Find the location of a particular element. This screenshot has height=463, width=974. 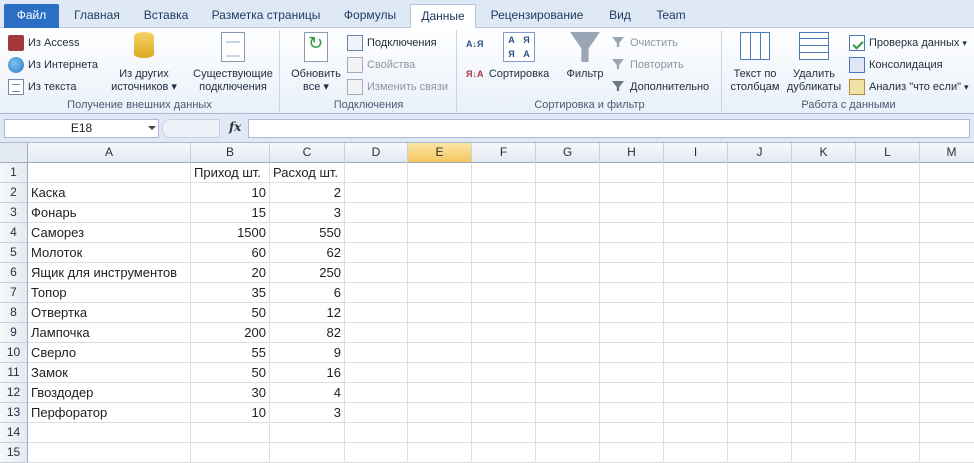

cell-a11: Замок is located at coordinates (109, 373).